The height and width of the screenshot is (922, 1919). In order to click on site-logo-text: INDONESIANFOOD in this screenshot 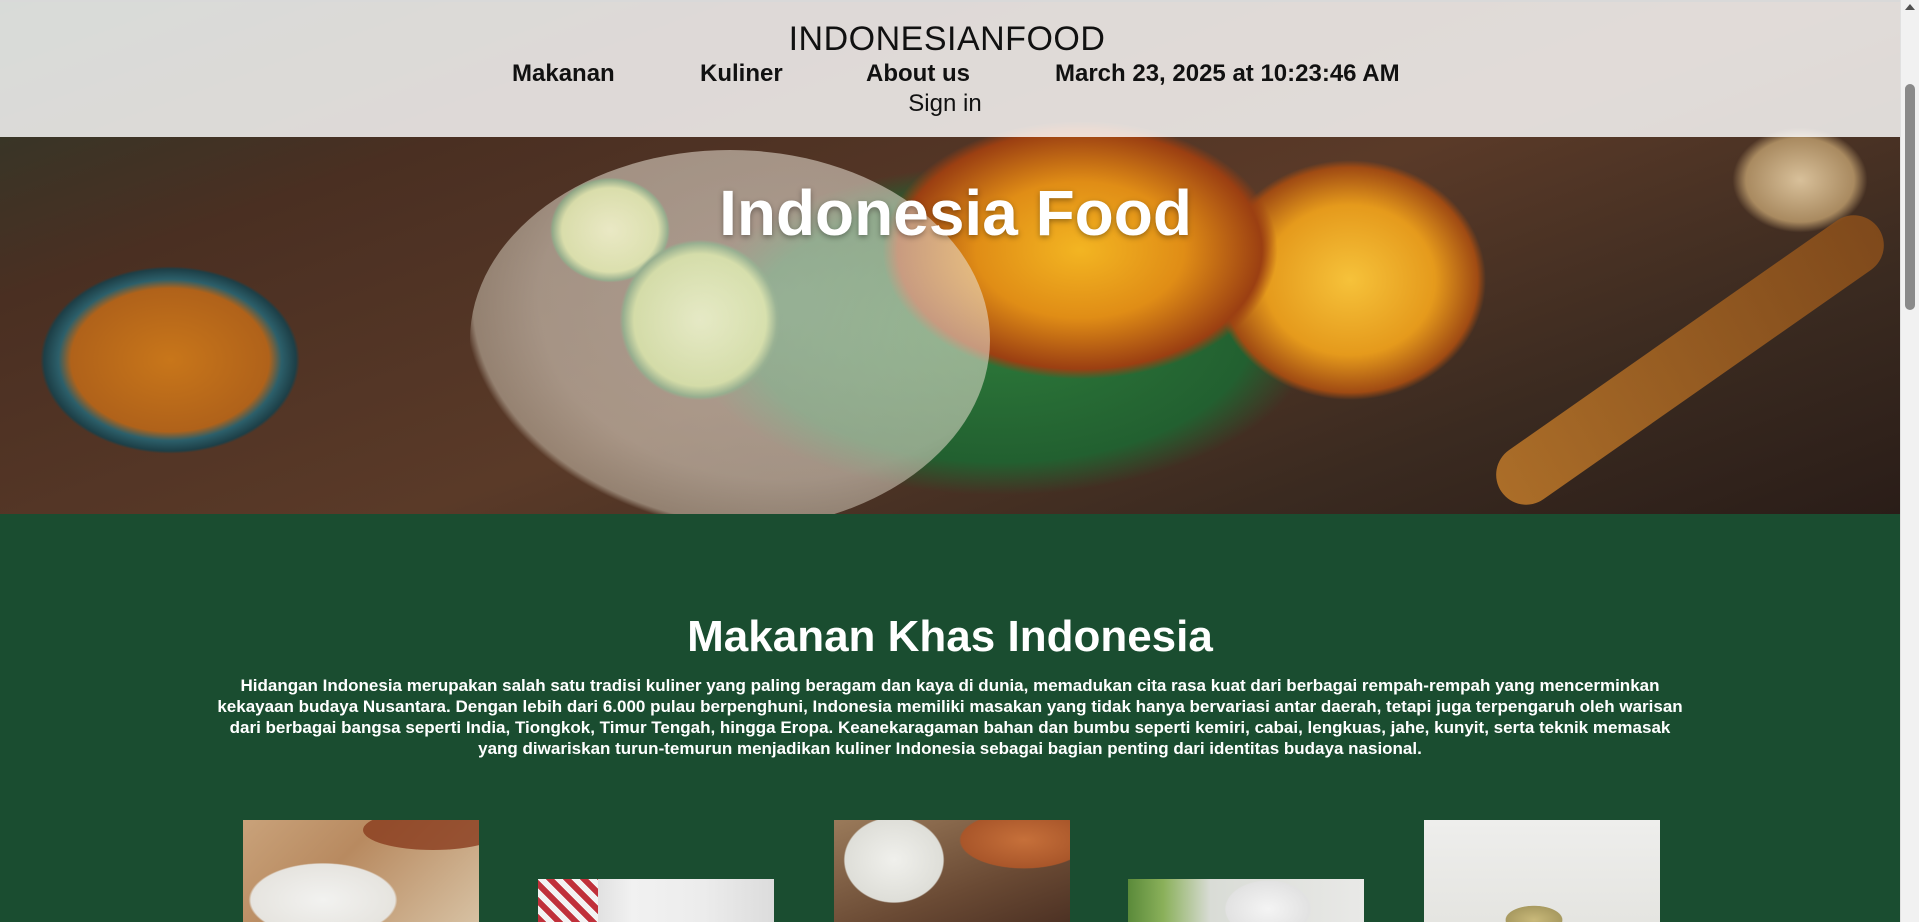, I will do `click(950, 39)`.